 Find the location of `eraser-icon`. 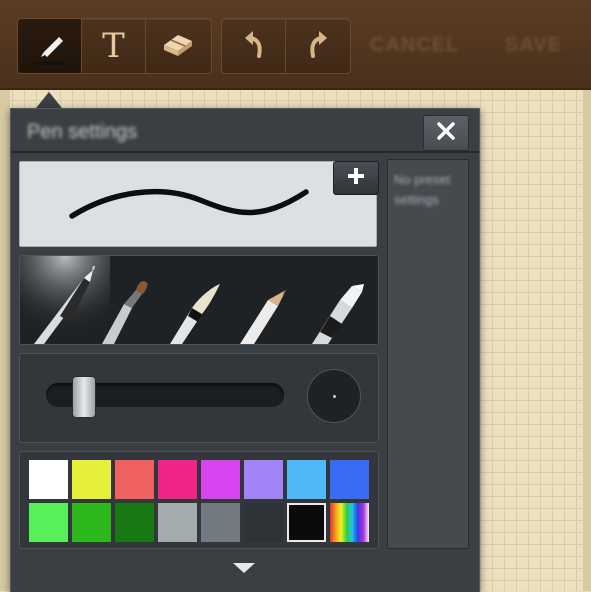

eraser-icon is located at coordinates (178, 46).